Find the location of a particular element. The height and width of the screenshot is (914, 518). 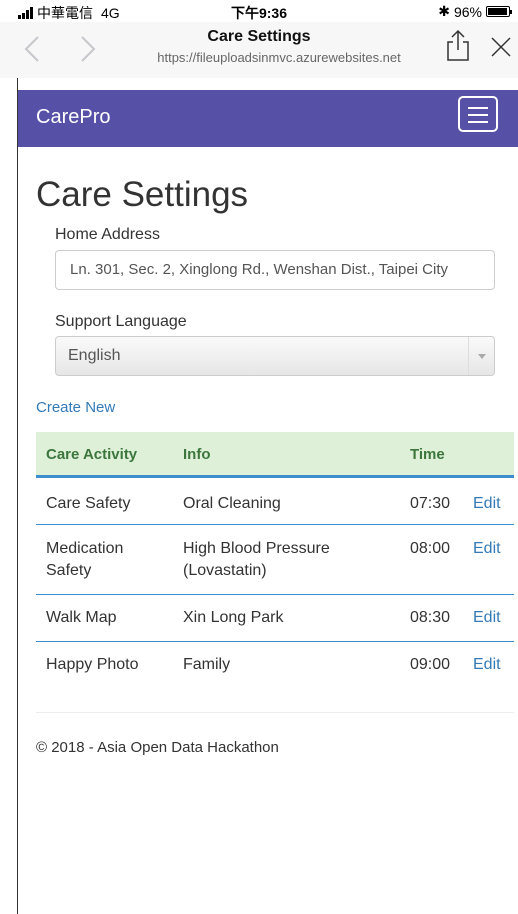

table-row: Care Safety Oral Cleaning 07:30 Edit is located at coordinates (275, 501).